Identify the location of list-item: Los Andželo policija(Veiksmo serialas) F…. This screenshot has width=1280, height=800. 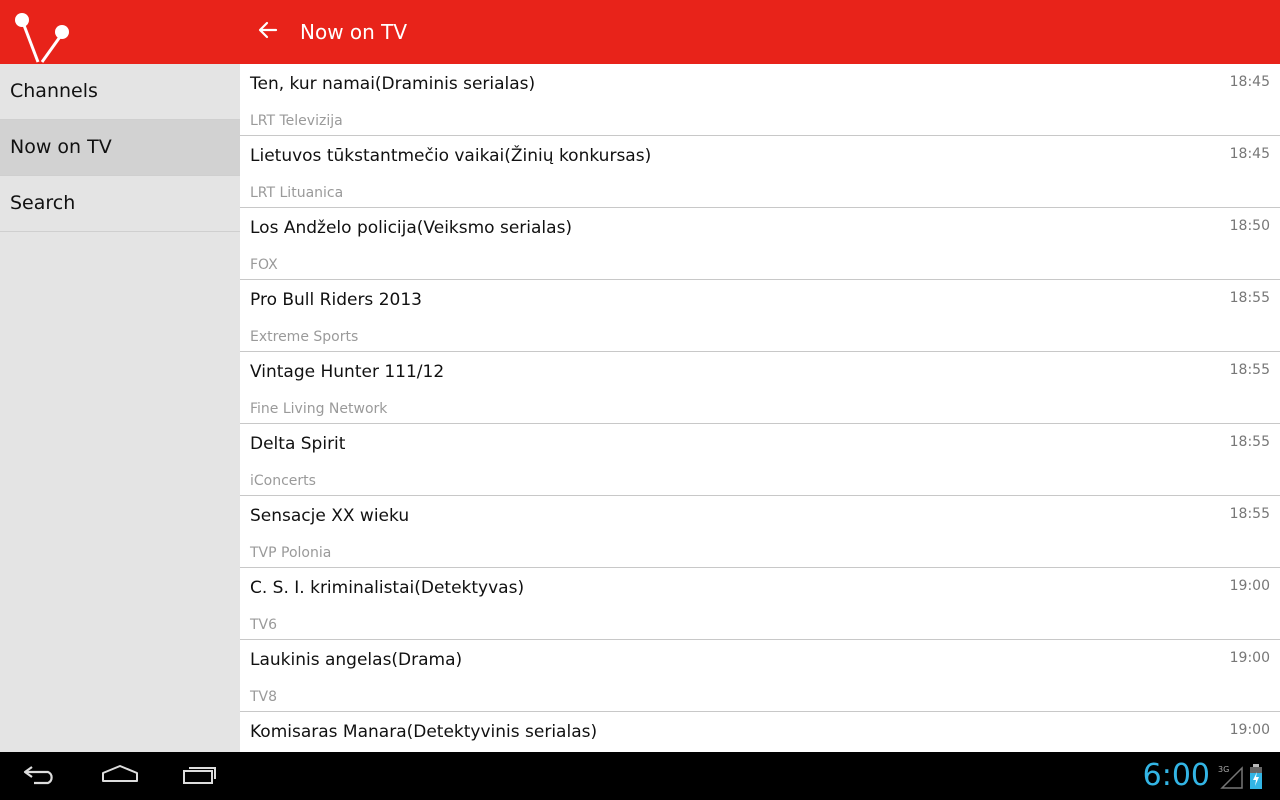
(760, 244).